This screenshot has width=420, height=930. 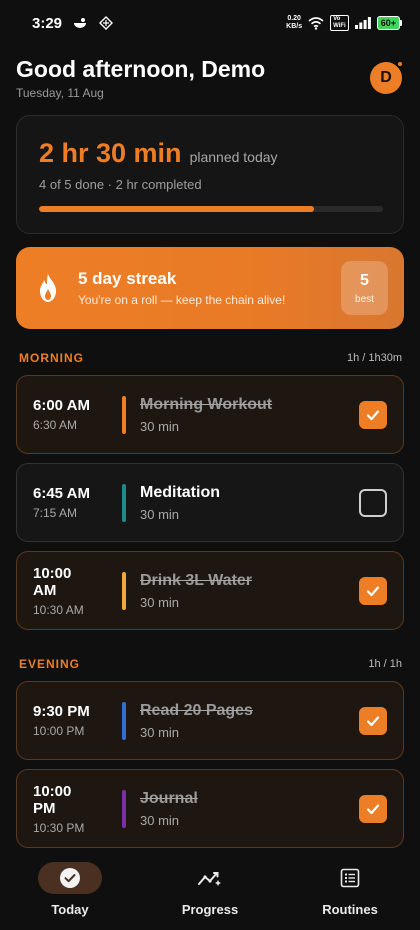 What do you see at coordinates (389, 23) in the screenshot?
I see `battery-indicator: 60+` at bounding box center [389, 23].